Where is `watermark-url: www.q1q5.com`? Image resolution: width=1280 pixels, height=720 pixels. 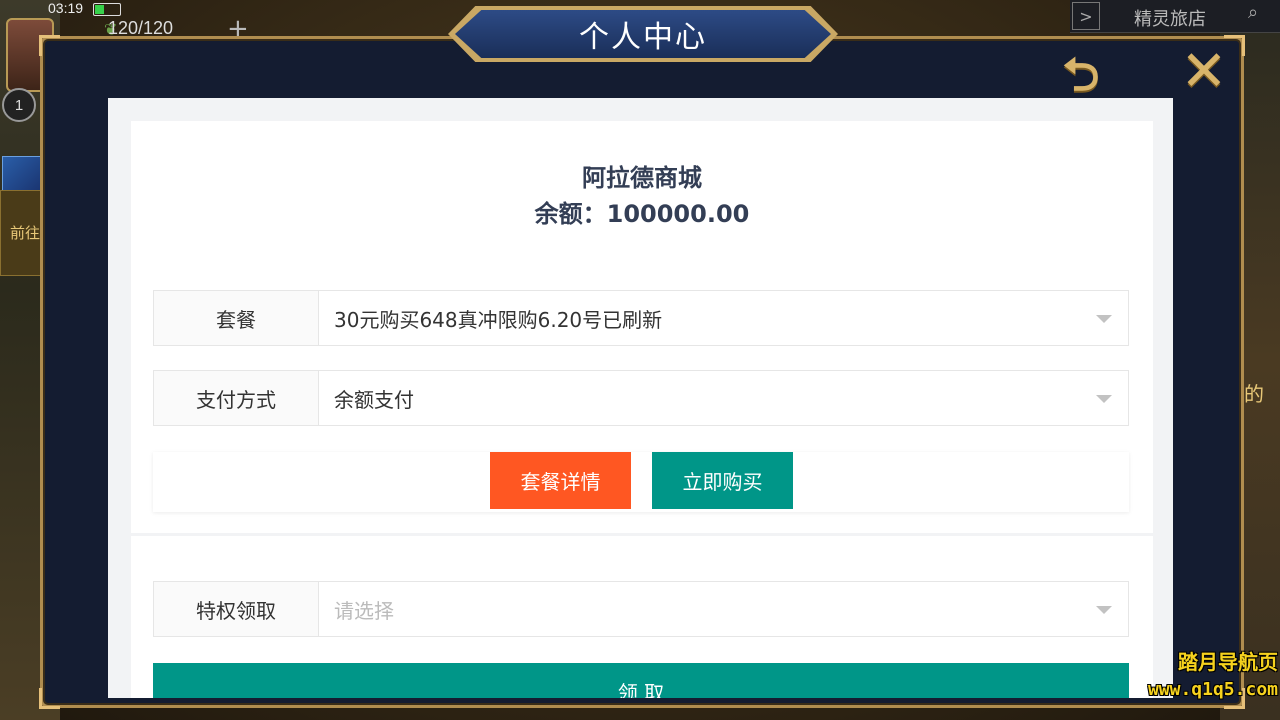
watermark-url: www.q1q5.com is located at coordinates (1212, 689).